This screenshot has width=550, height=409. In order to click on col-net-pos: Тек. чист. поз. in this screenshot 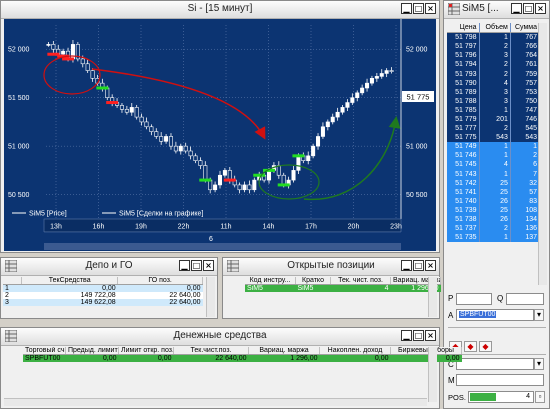, I will do `click(360, 281)`.